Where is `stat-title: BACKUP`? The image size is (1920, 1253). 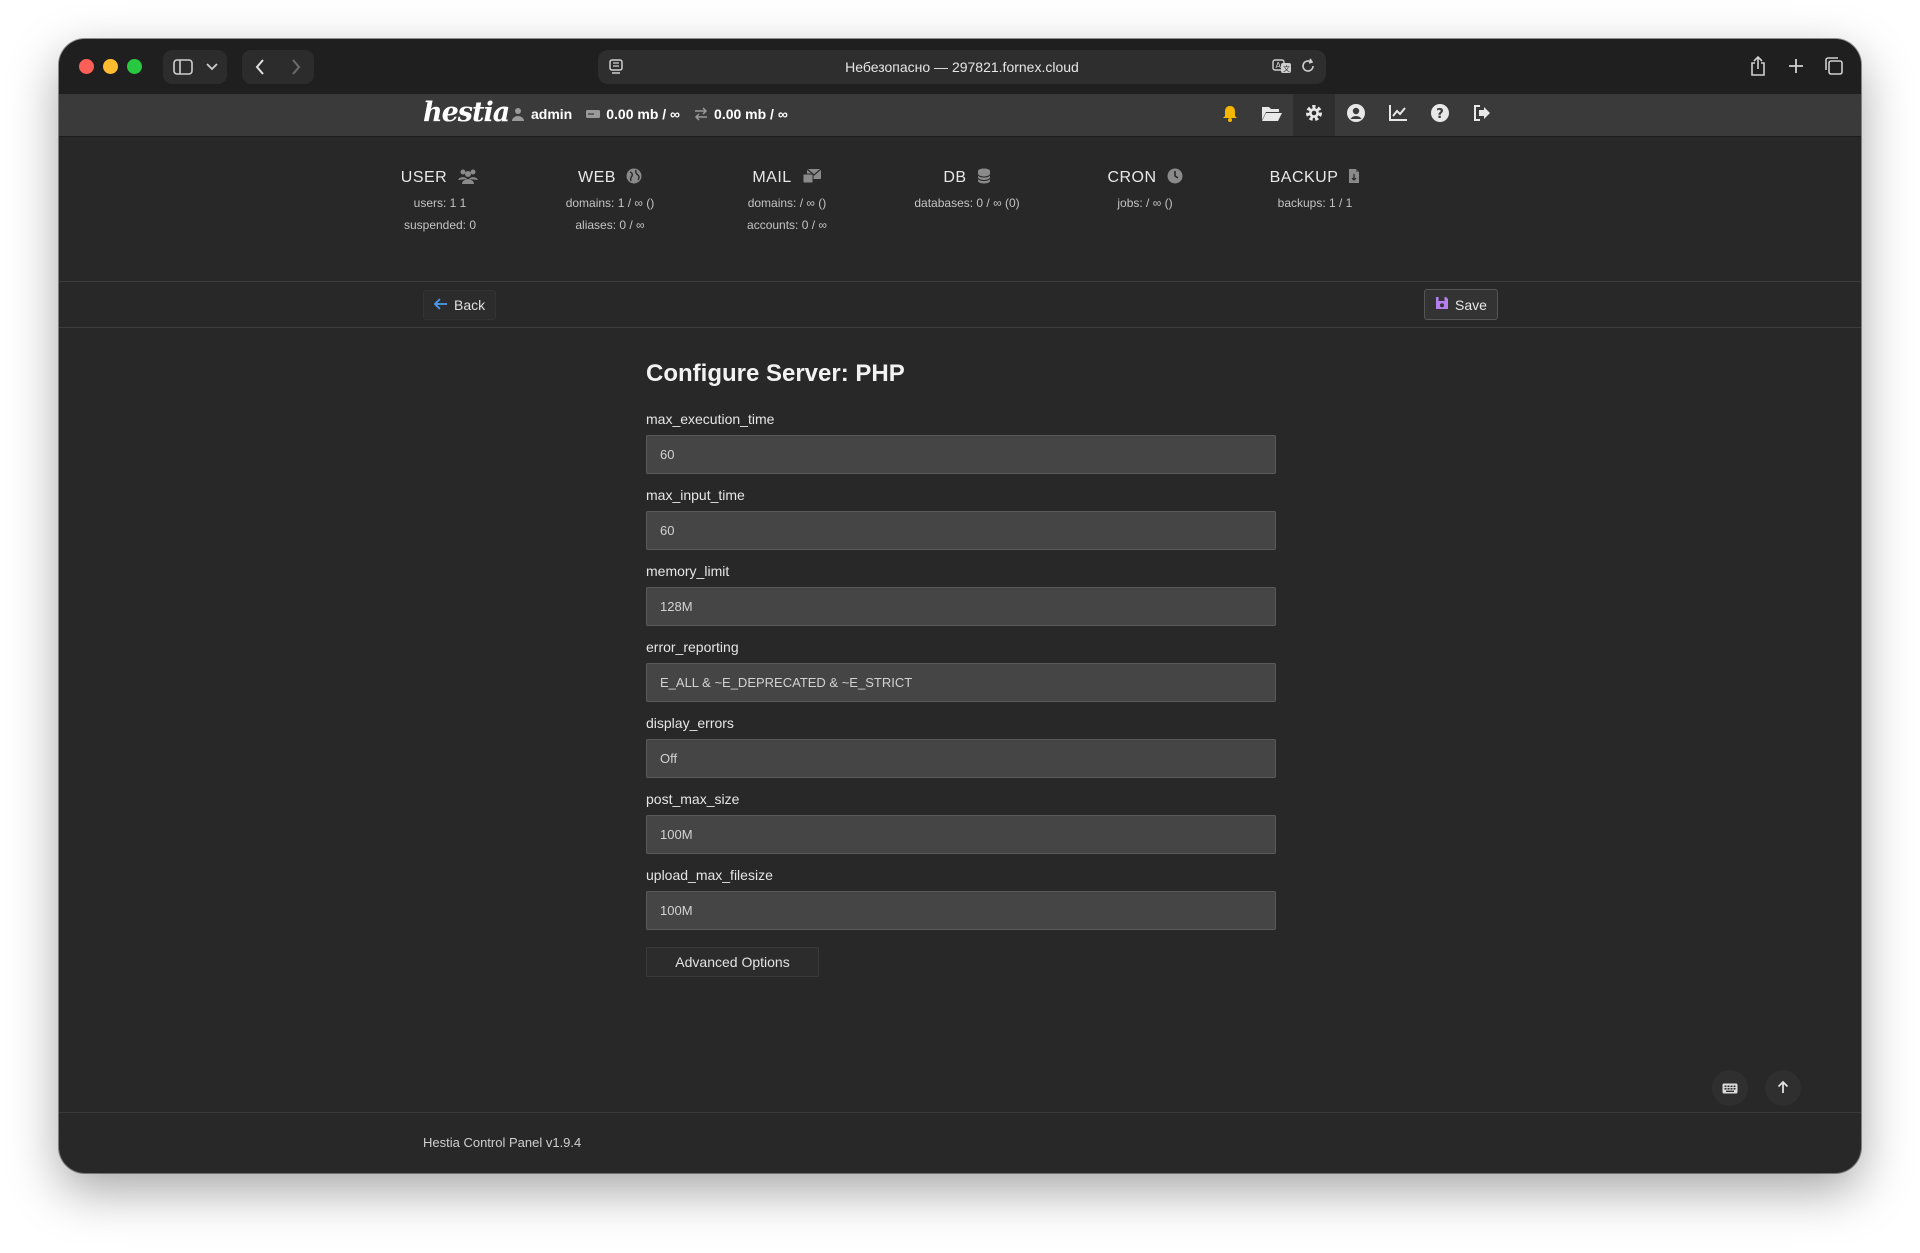
stat-title: BACKUP is located at coordinates (1304, 177).